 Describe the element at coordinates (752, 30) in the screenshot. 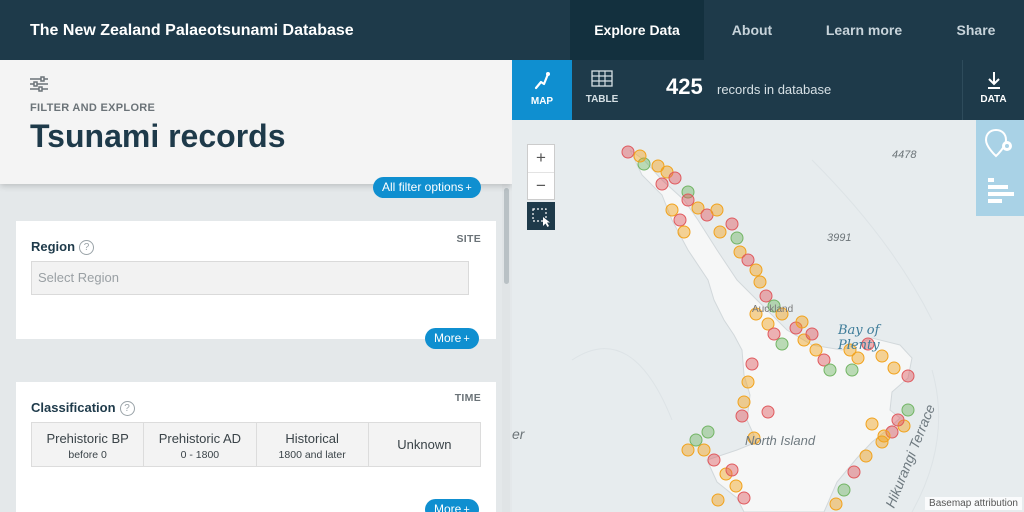

I see `nav-about: About` at that location.